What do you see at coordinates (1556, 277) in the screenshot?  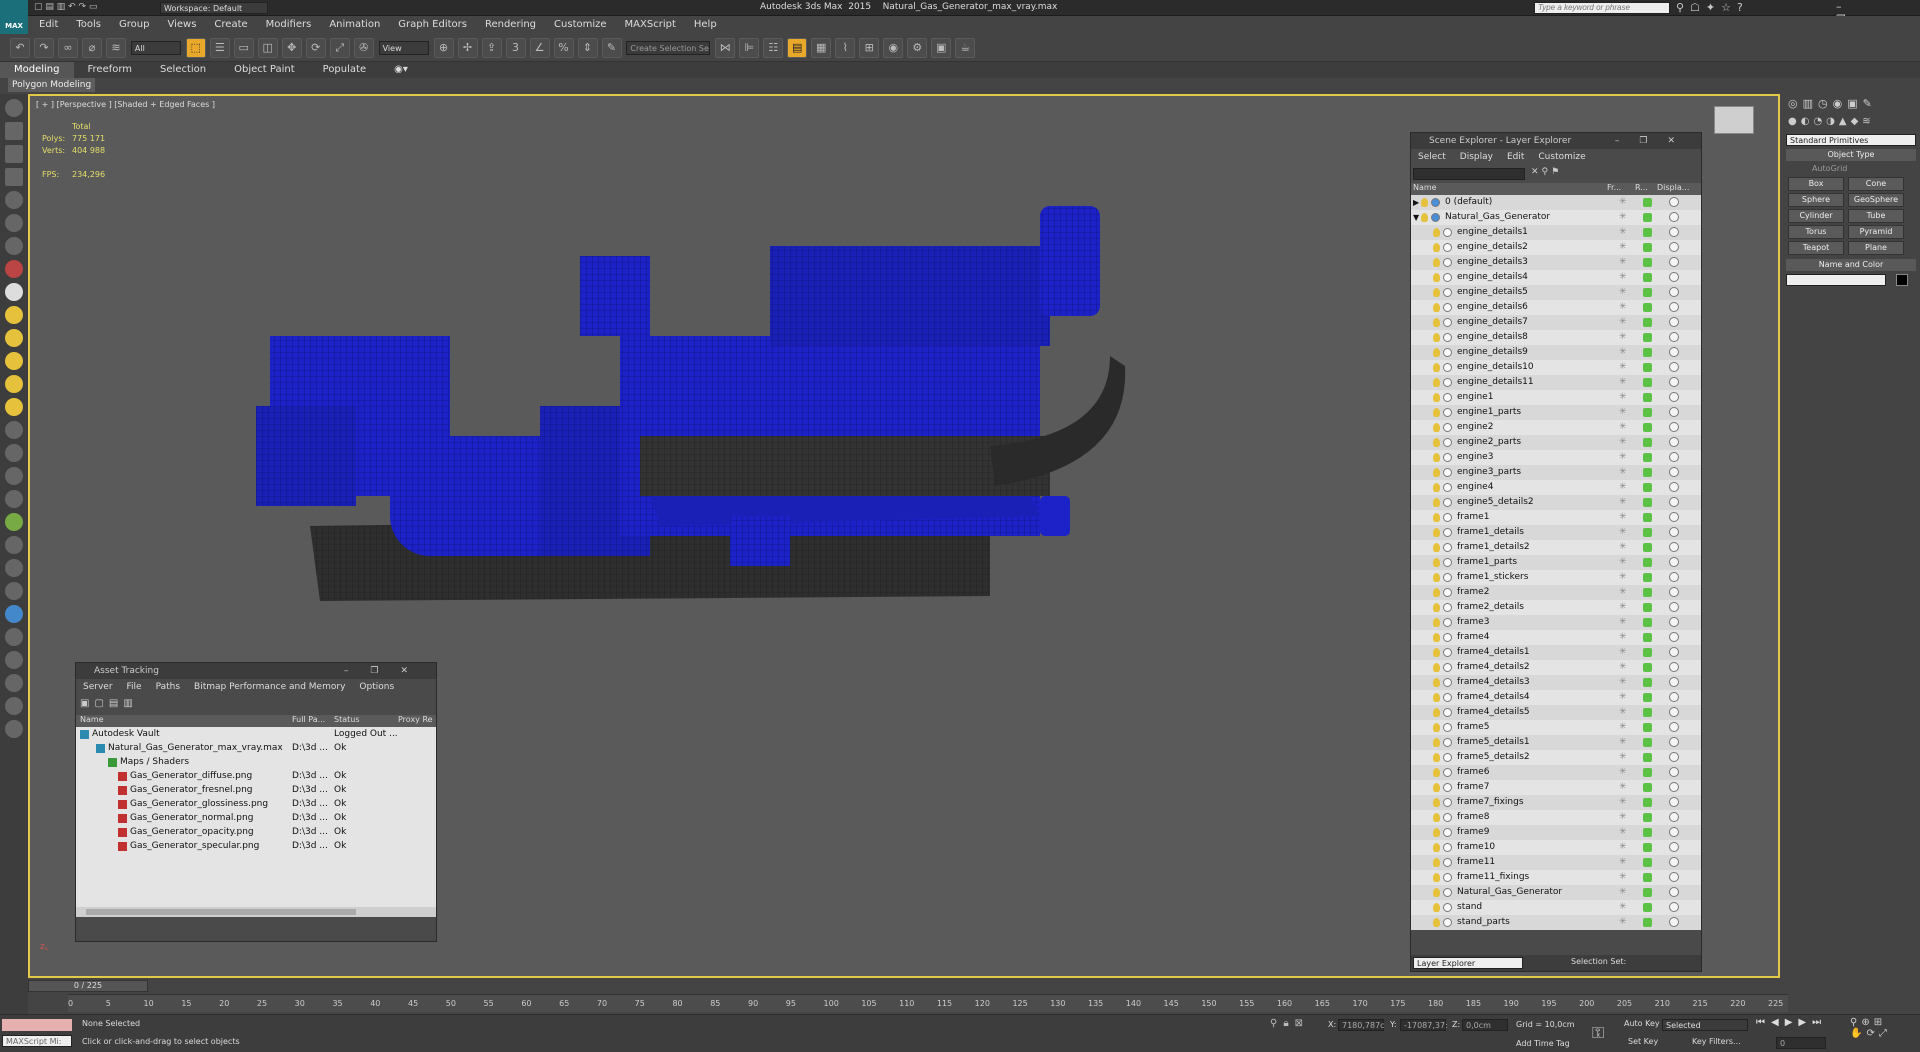 I see `layer-row: engine_details4 ✳` at bounding box center [1556, 277].